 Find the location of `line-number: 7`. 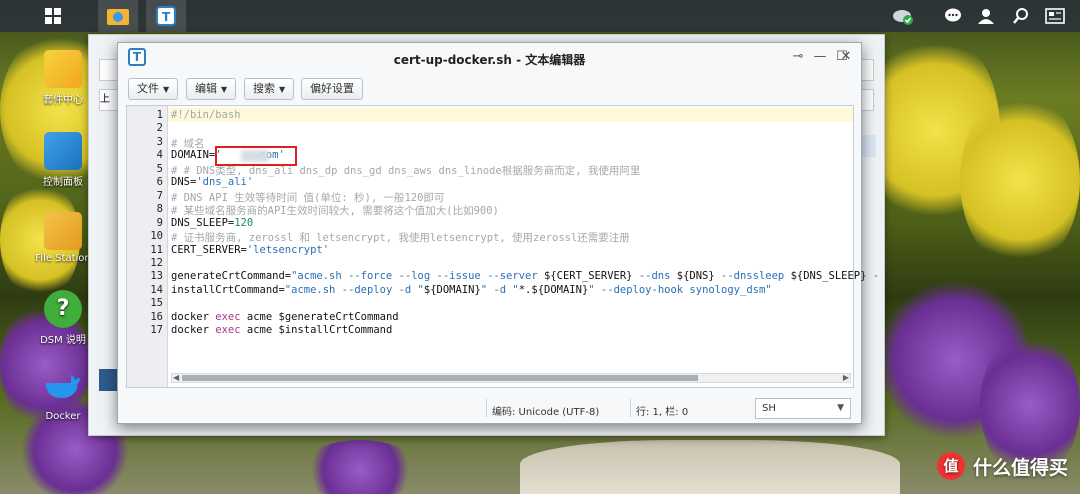

line-number: 7 is located at coordinates (159, 195).